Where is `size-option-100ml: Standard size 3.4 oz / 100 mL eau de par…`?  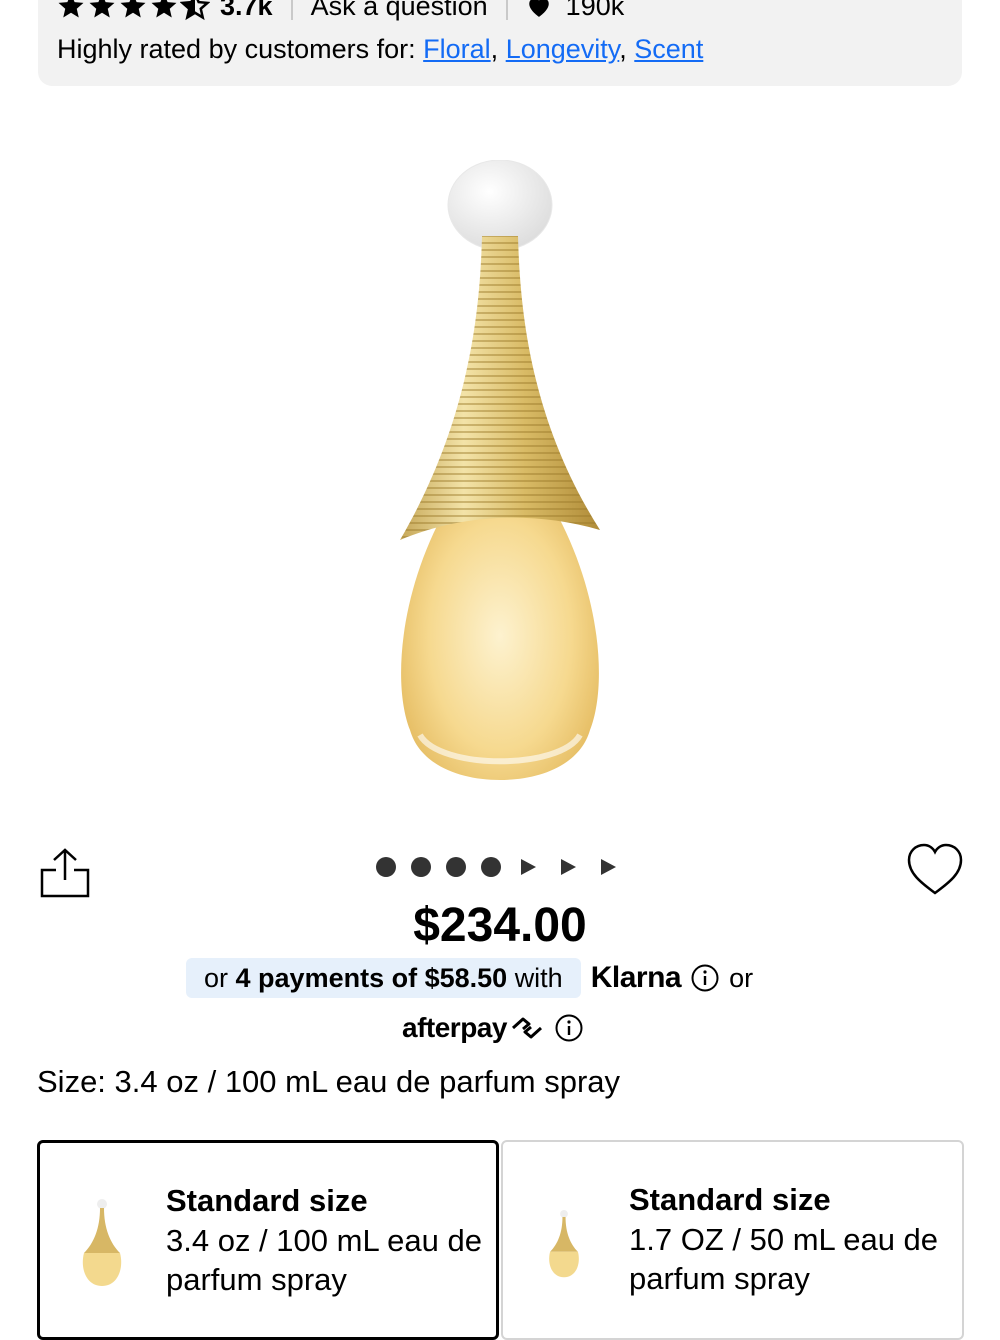
size-option-100ml: Standard size 3.4 oz / 100 mL eau de par… is located at coordinates (268, 1240).